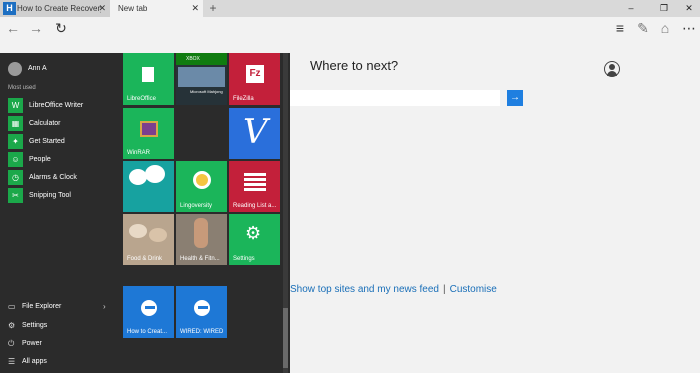  What do you see at coordinates (145, 259) in the screenshot?
I see `tile-label: Food & Drink` at bounding box center [145, 259].